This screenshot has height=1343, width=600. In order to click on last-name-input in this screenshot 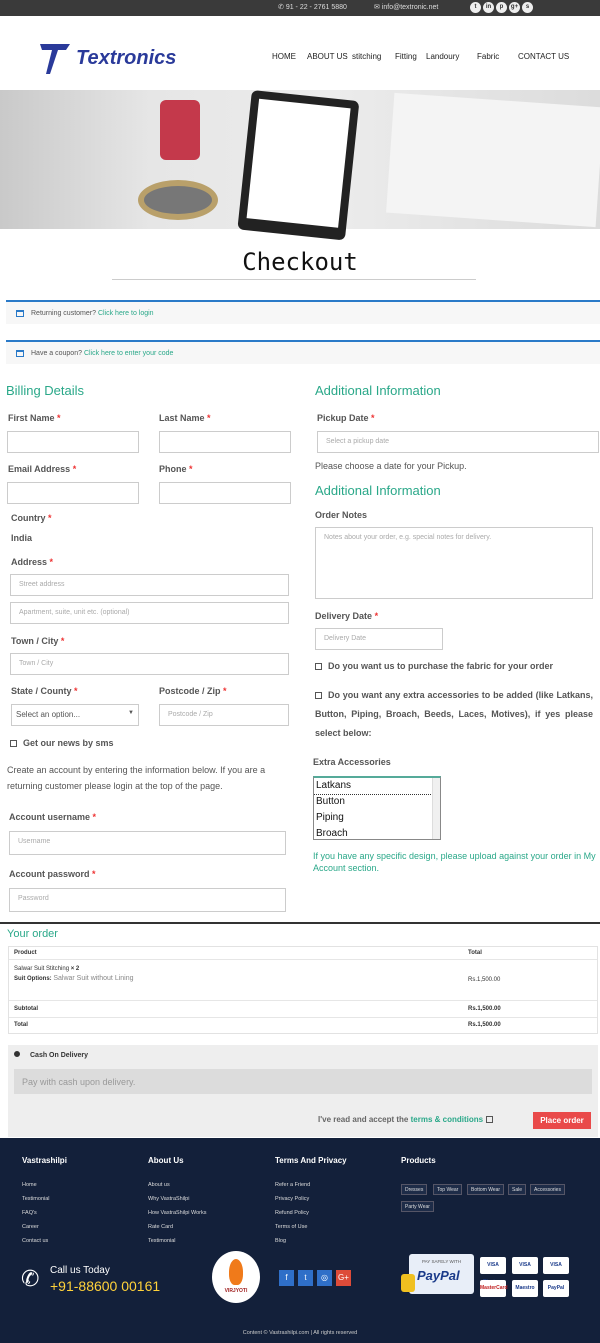, I will do `click(225, 442)`.